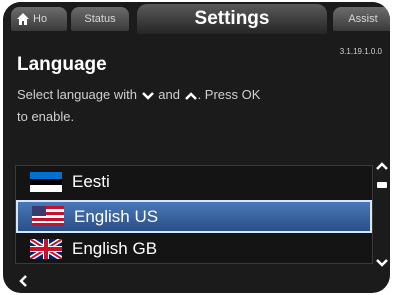  I want to click on estonia-flag-icon, so click(46, 182).